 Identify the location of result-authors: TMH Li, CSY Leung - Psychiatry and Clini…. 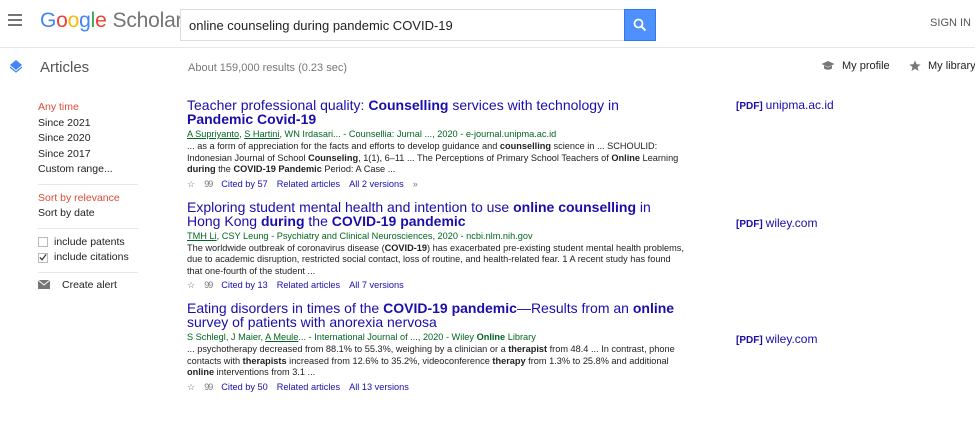
(360, 235).